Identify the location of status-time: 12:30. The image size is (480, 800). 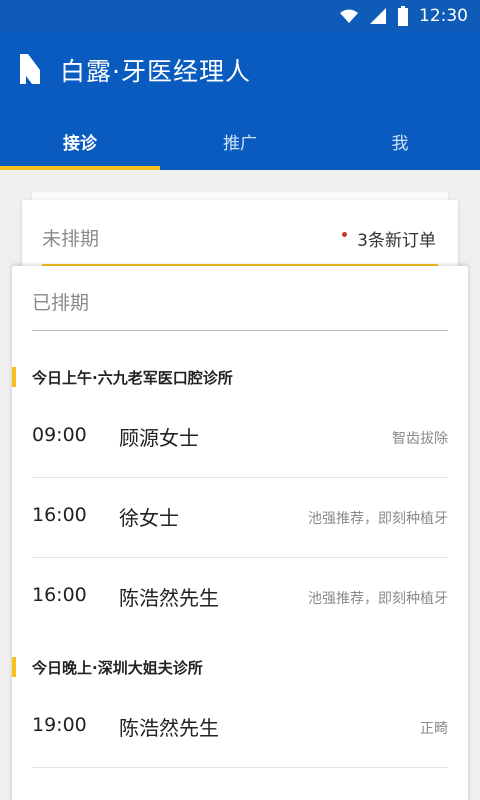
(443, 16).